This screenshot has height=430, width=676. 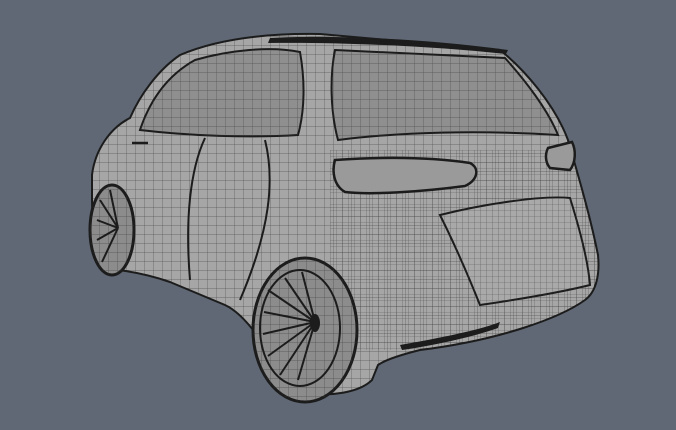 What do you see at coordinates (405, 175) in the screenshot?
I see `tail-light-left` at bounding box center [405, 175].